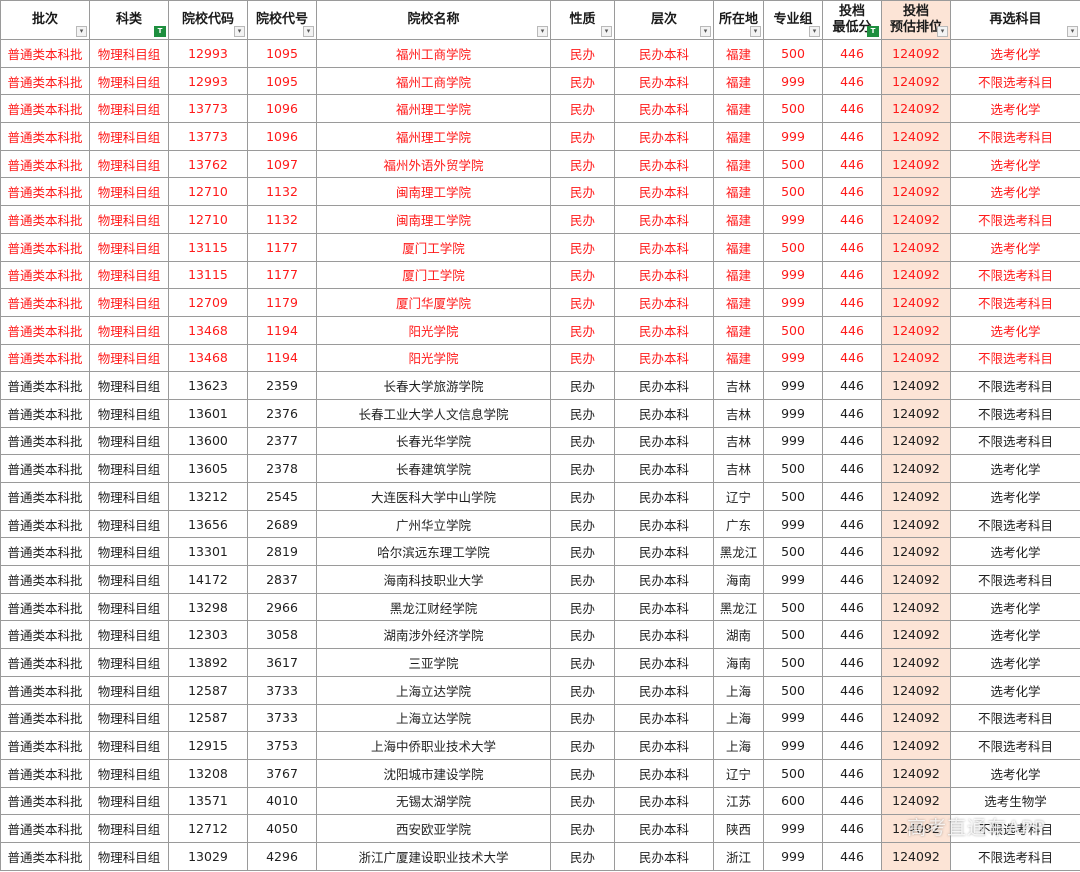  Describe the element at coordinates (282, 607) in the screenshot. I see `cell-school-number: 2966` at that location.